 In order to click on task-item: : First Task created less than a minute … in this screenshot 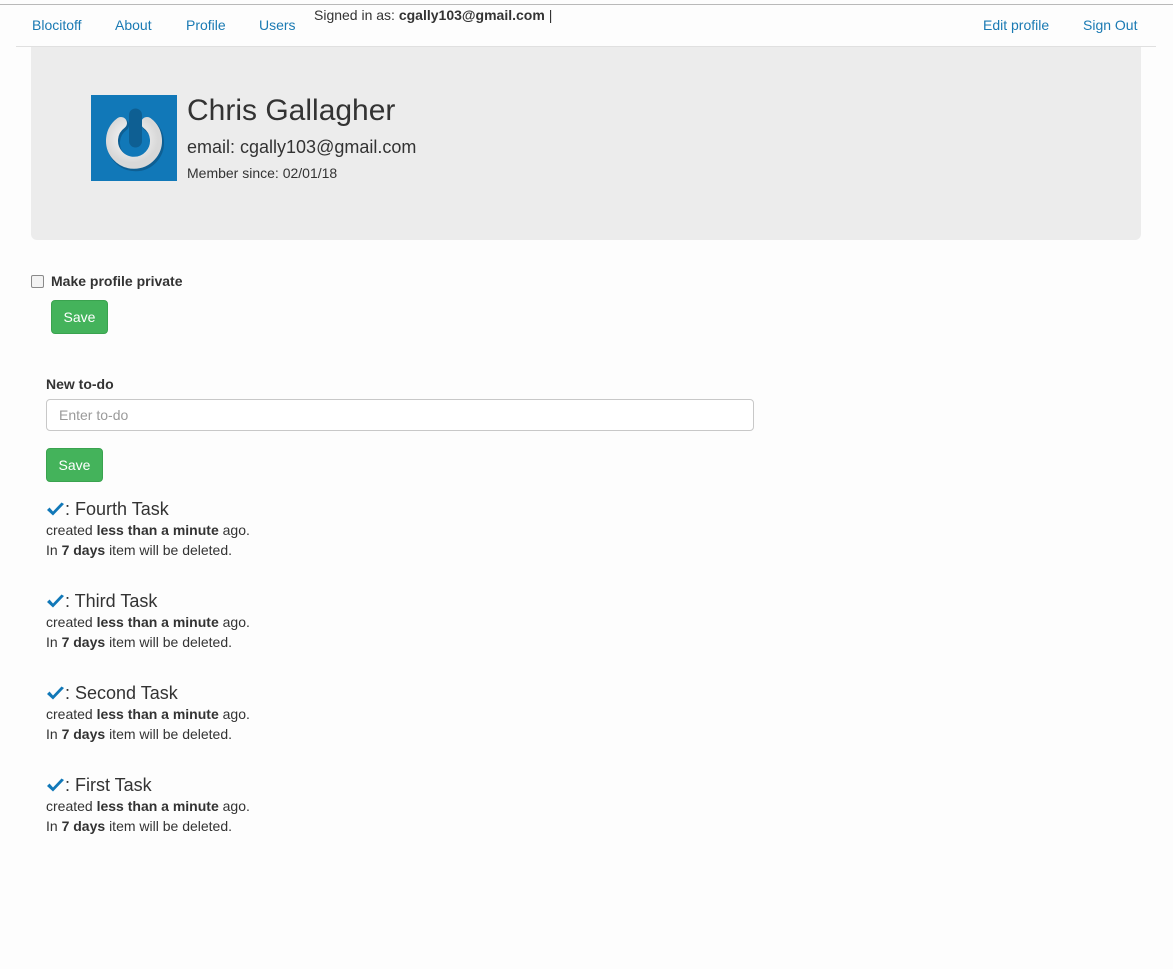, I will do `click(246, 805)`.